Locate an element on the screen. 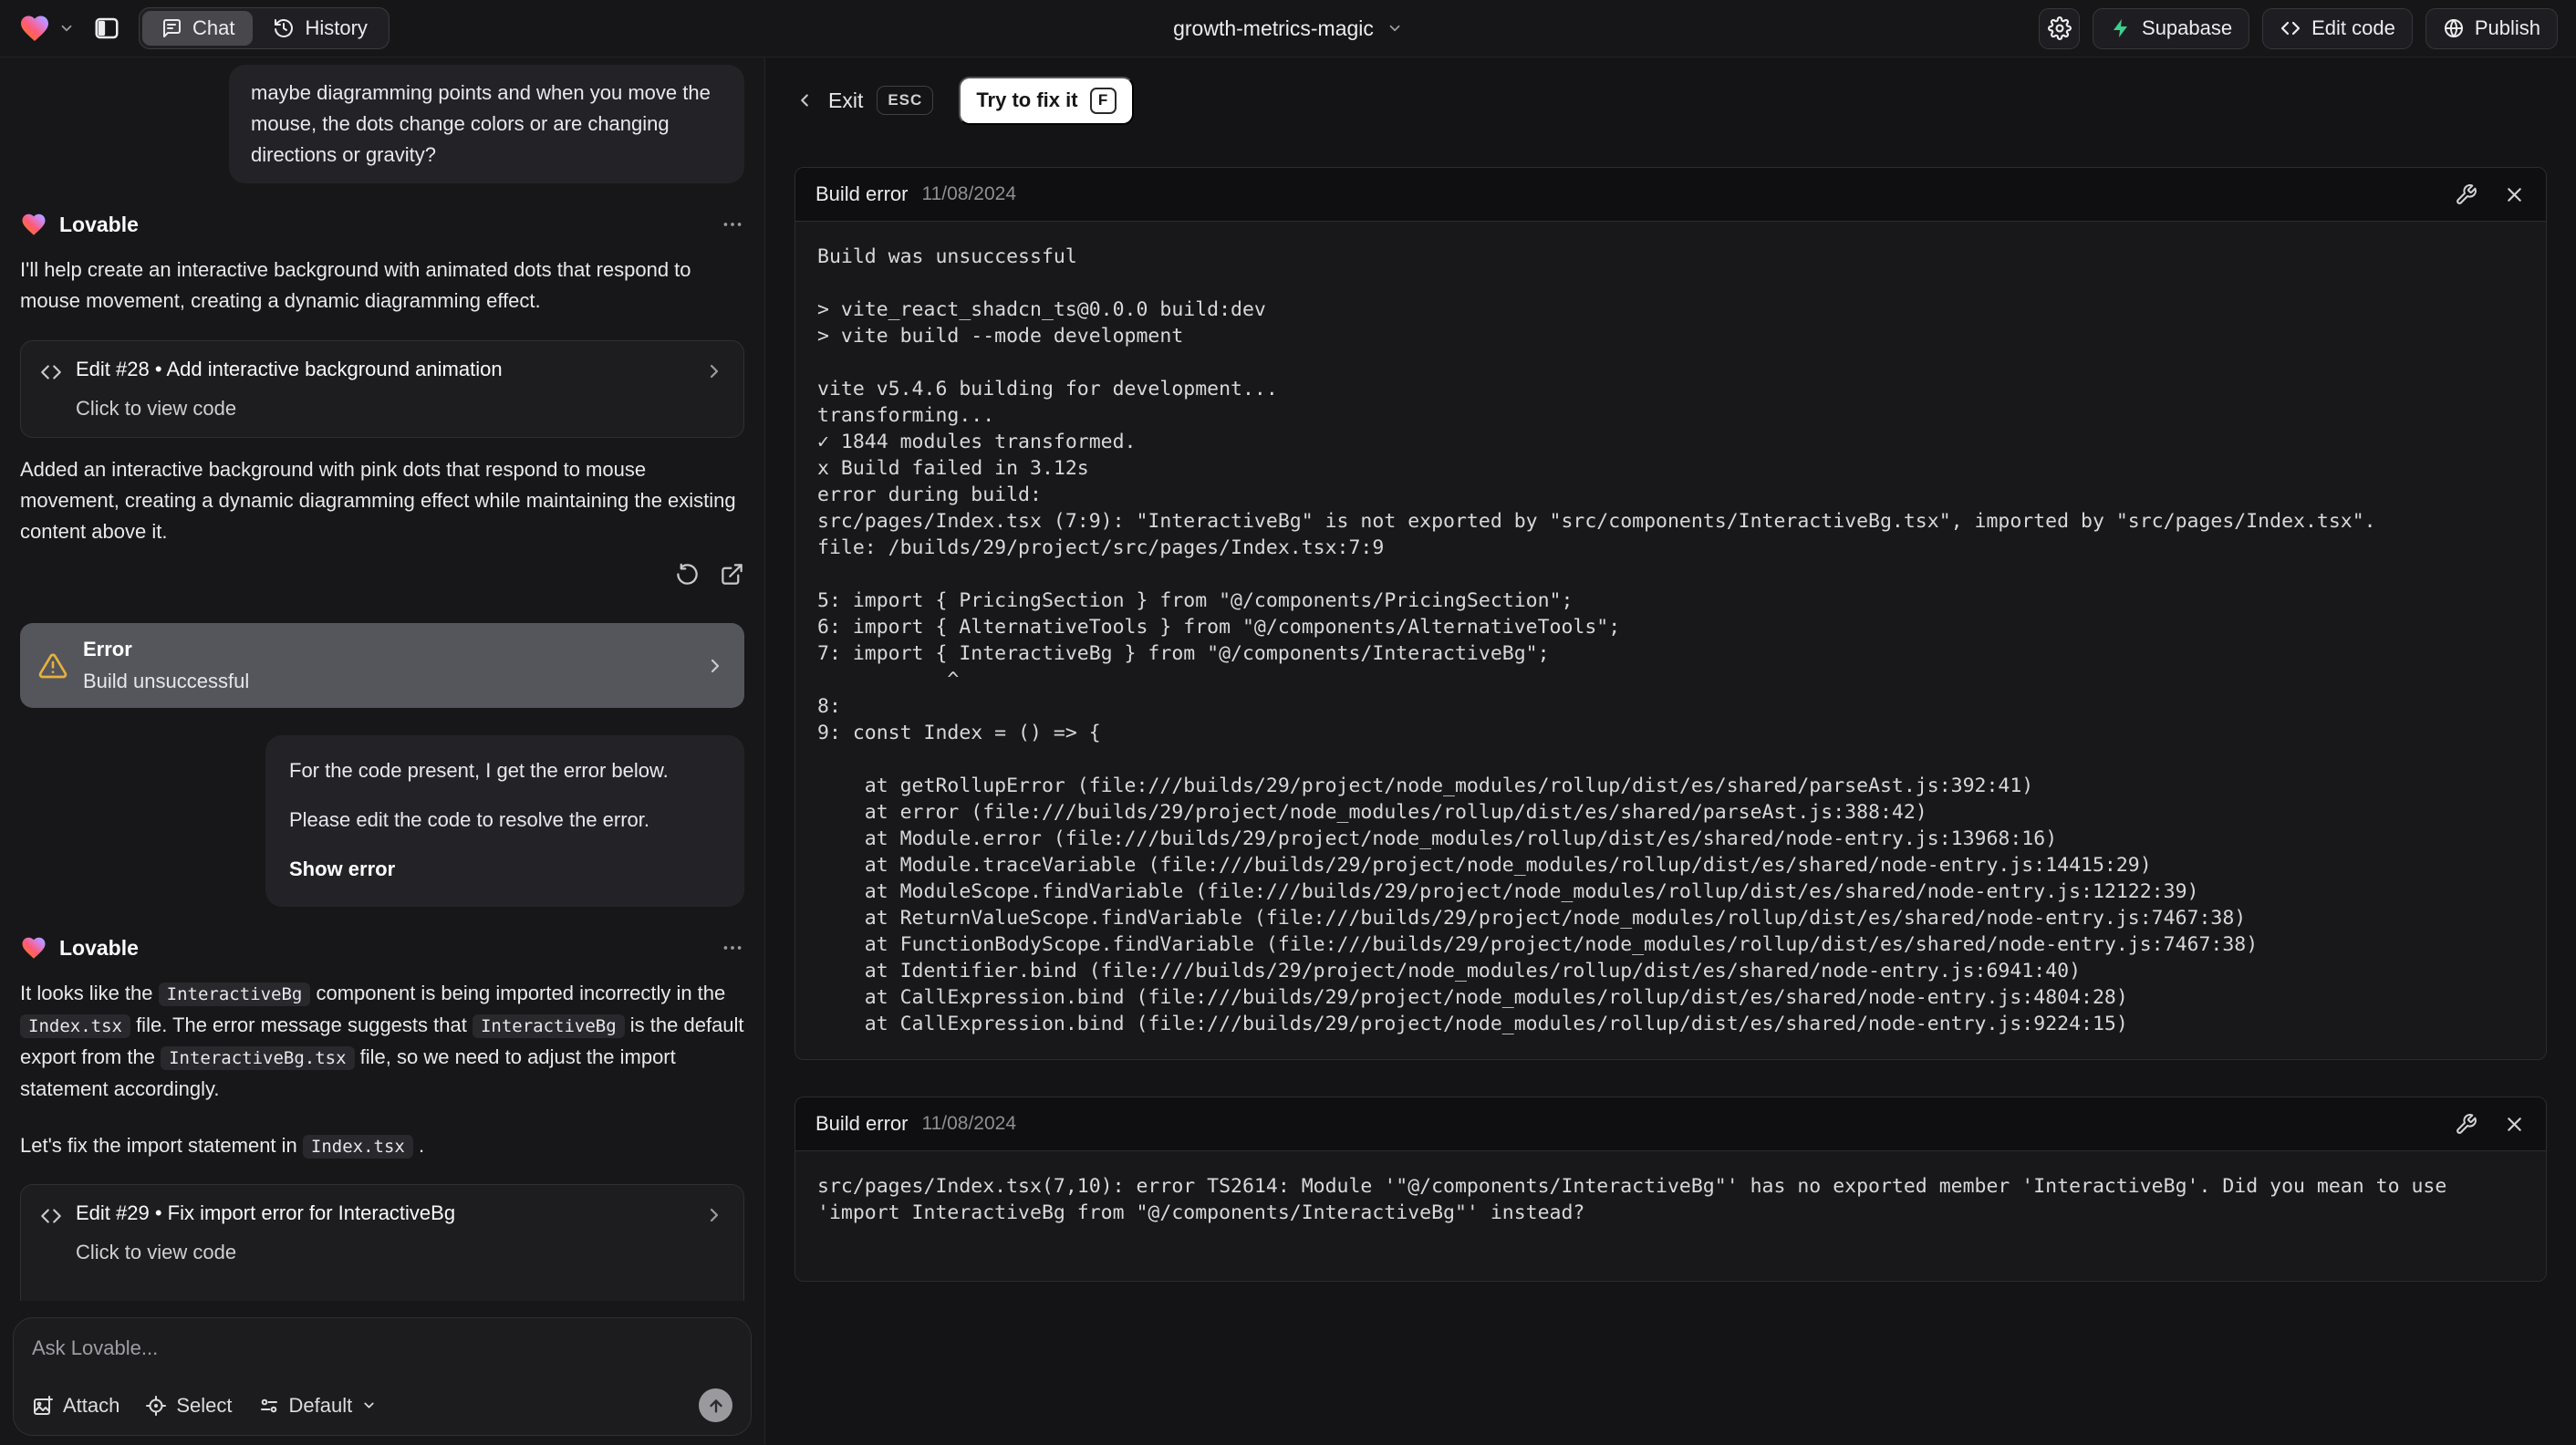 This screenshot has height=1445, width=2576. select-label: Select is located at coordinates (204, 1405).